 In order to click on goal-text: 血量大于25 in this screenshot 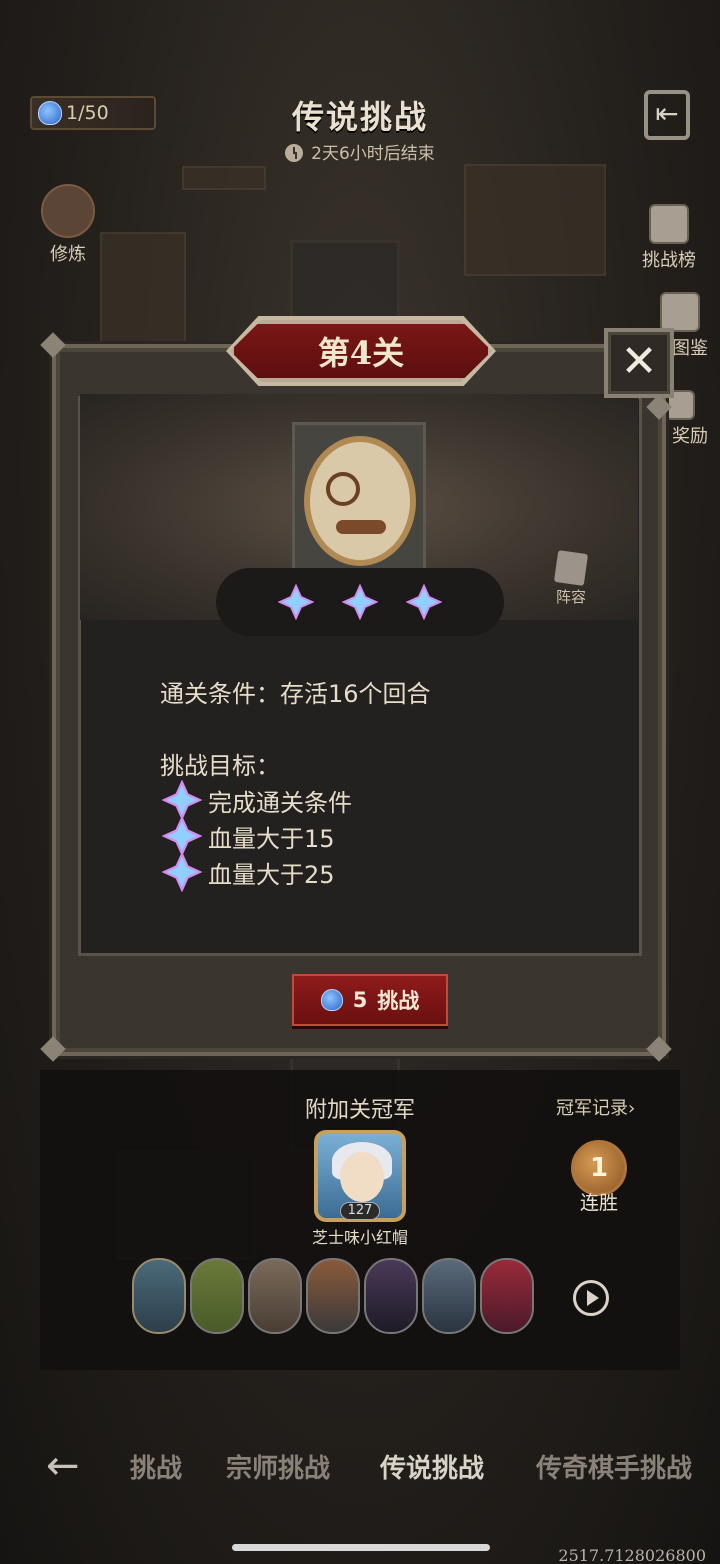, I will do `click(271, 874)`.